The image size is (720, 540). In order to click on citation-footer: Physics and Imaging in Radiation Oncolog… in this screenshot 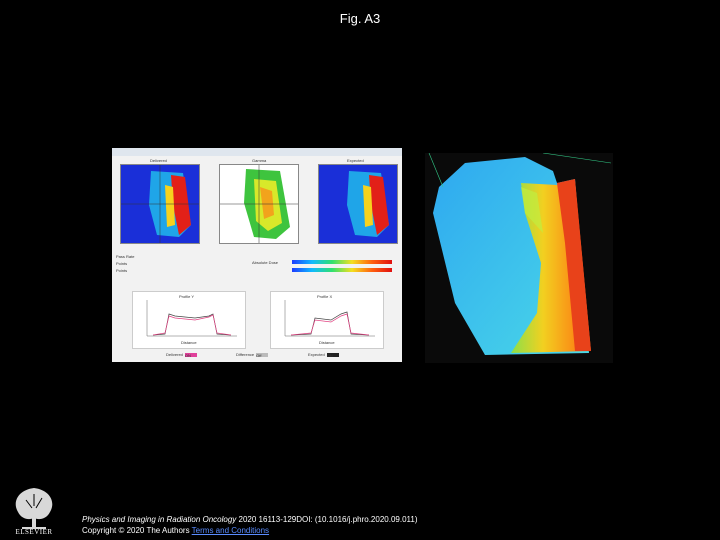, I will do `click(249, 525)`.